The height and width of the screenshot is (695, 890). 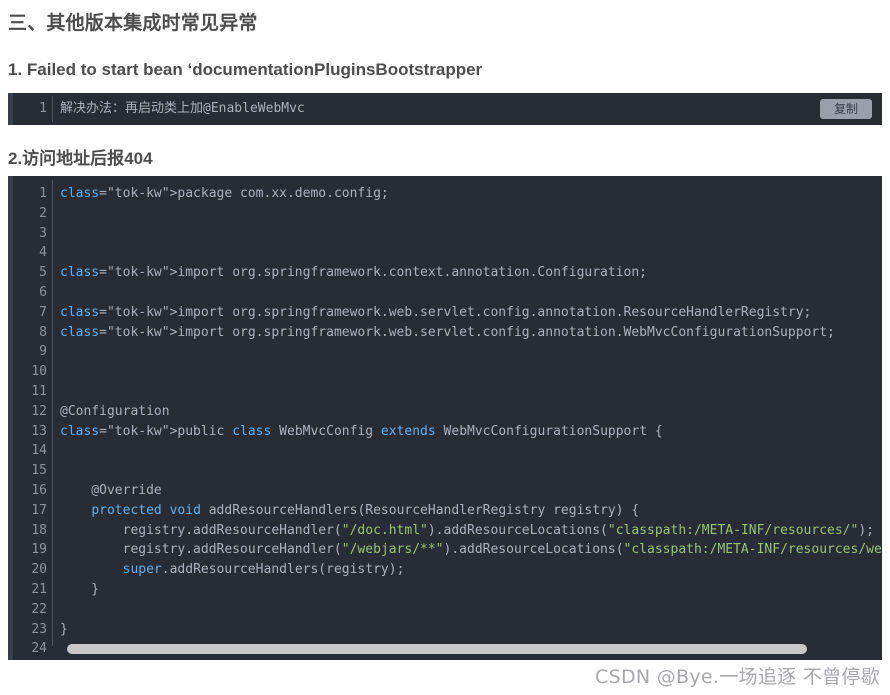 What do you see at coordinates (43, 213) in the screenshot?
I see `line-number: 2` at bounding box center [43, 213].